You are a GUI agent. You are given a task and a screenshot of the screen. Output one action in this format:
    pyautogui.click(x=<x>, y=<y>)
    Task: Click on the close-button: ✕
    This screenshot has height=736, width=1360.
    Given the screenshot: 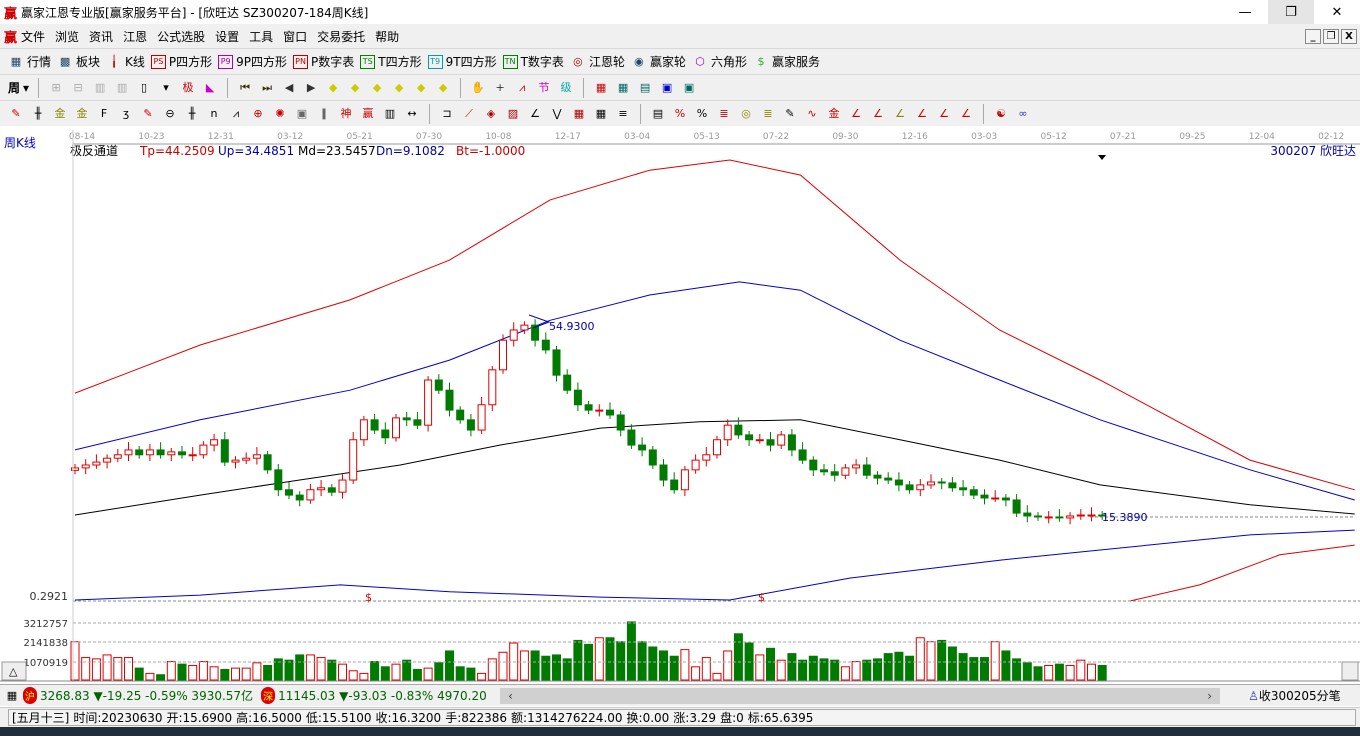 What is the action you would take?
    pyautogui.click(x=1337, y=12)
    